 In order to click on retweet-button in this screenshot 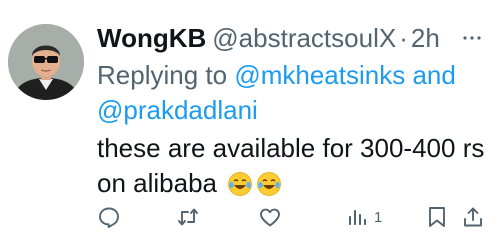, I will do `click(188, 217)`.